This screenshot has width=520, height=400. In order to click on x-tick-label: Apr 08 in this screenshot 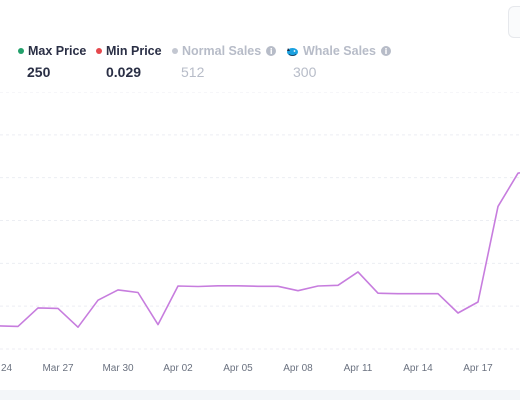, I will do `click(298, 368)`.